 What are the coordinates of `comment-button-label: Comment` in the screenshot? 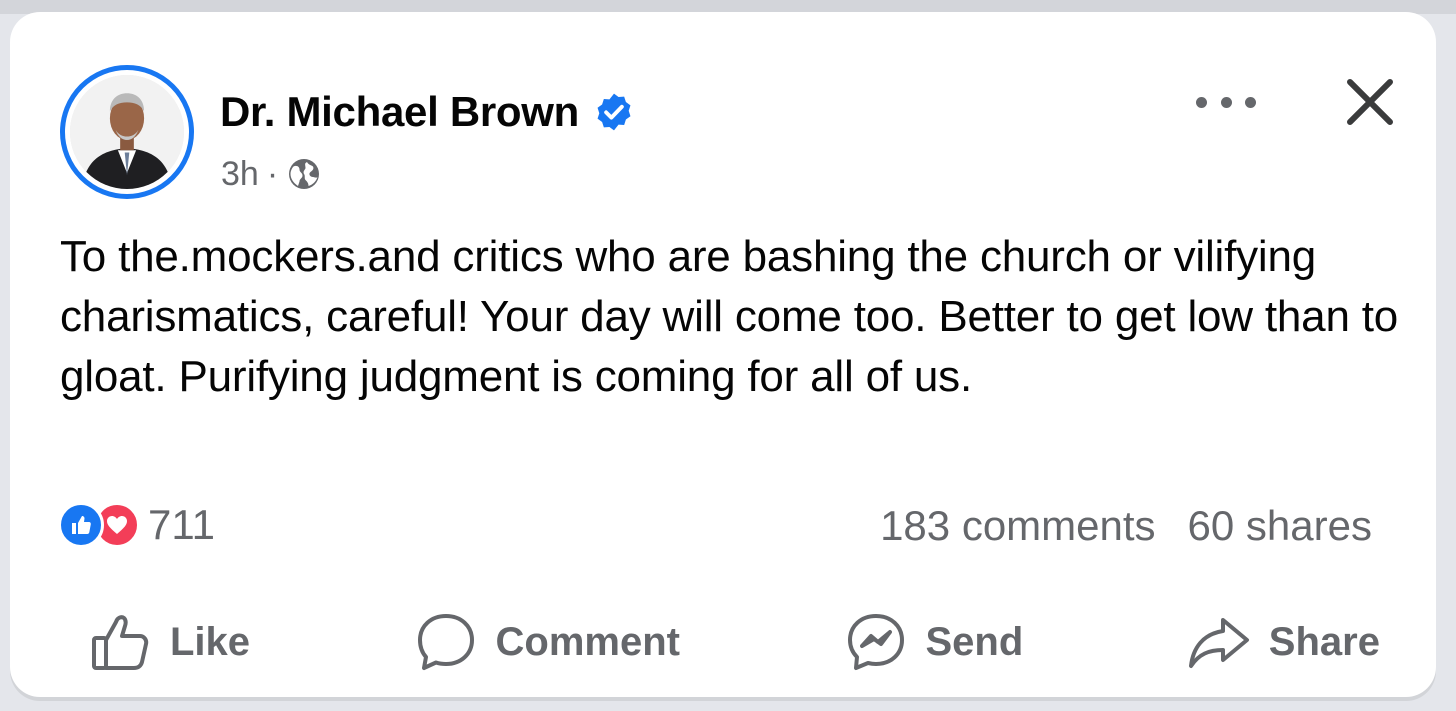 It's located at (587, 641).